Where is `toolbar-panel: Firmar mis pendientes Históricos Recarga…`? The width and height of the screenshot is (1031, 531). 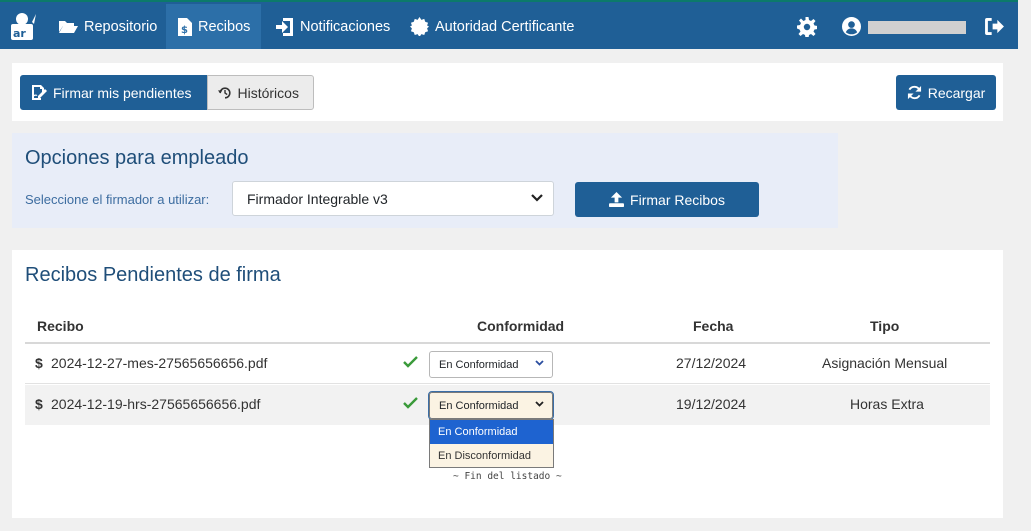 toolbar-panel: Firmar mis pendientes Históricos Recarga… is located at coordinates (507, 92).